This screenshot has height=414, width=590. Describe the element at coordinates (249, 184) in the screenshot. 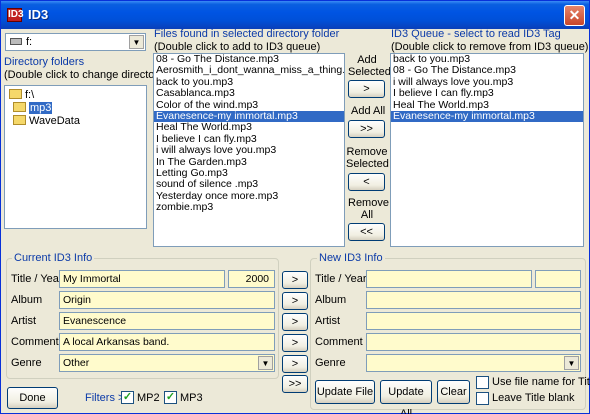

I see `list-item: sound of silence .mp3` at that location.